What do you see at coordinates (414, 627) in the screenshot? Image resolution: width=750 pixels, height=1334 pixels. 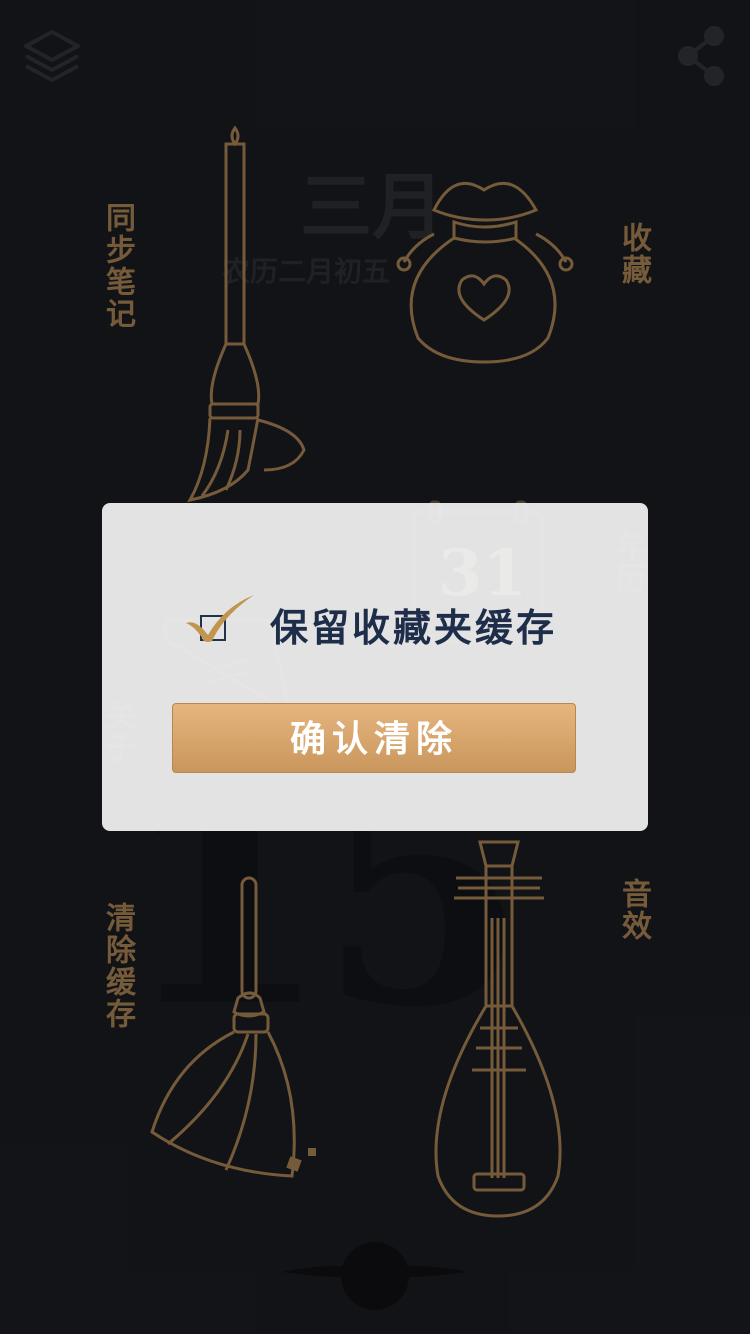 I see `keep-favorites-label: 保留收藏夹缓存` at bounding box center [414, 627].